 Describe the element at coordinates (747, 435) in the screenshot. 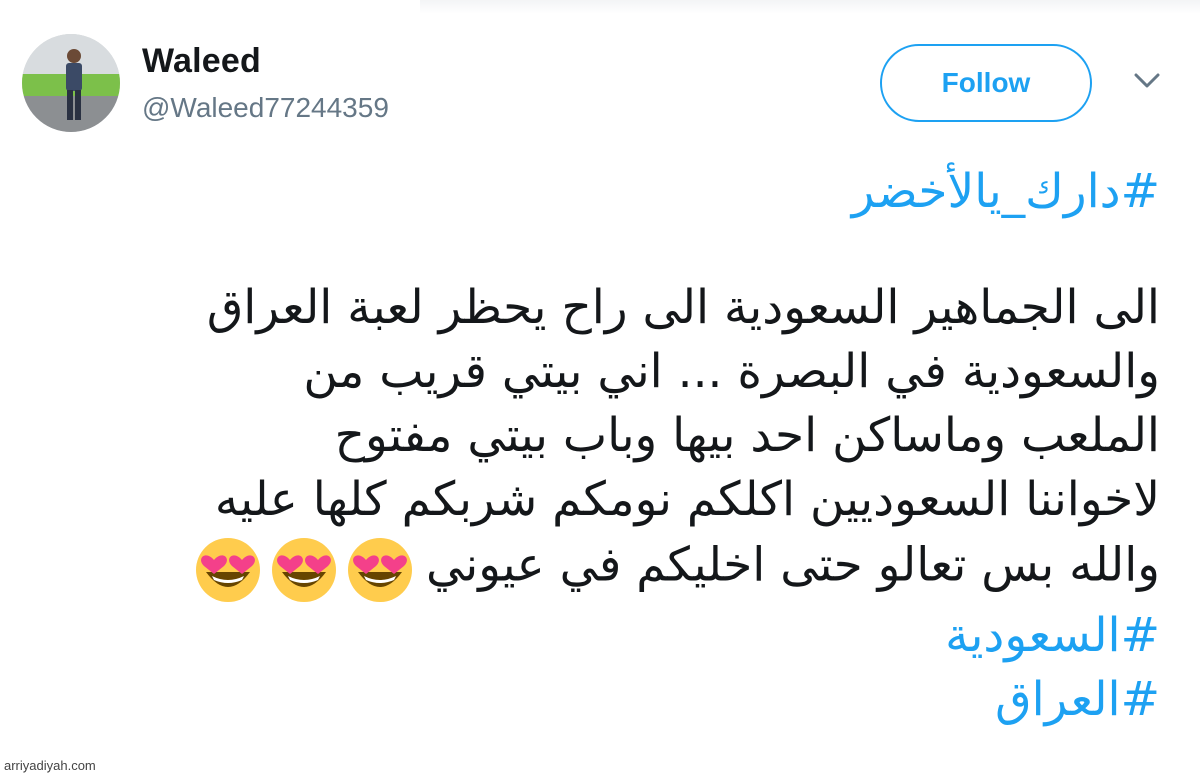

I see `tweet-line: الملعب وماساكن احد بيها وباب بيتي مفتوح` at that location.